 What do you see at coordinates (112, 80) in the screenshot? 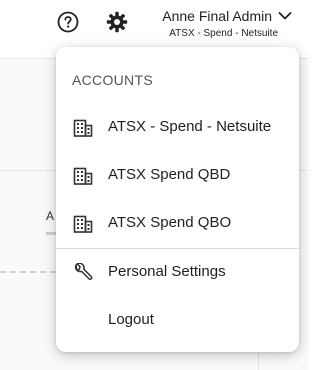
I see `accounts-section-title: ACCOUNTS` at bounding box center [112, 80].